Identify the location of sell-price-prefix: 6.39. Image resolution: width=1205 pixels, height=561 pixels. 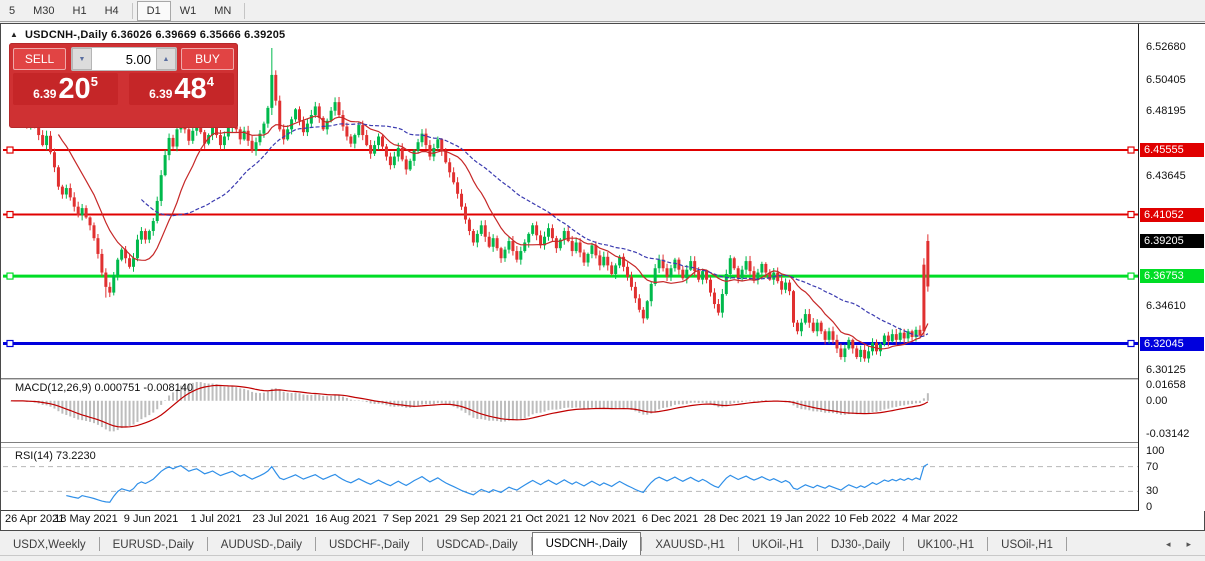
(45, 94).